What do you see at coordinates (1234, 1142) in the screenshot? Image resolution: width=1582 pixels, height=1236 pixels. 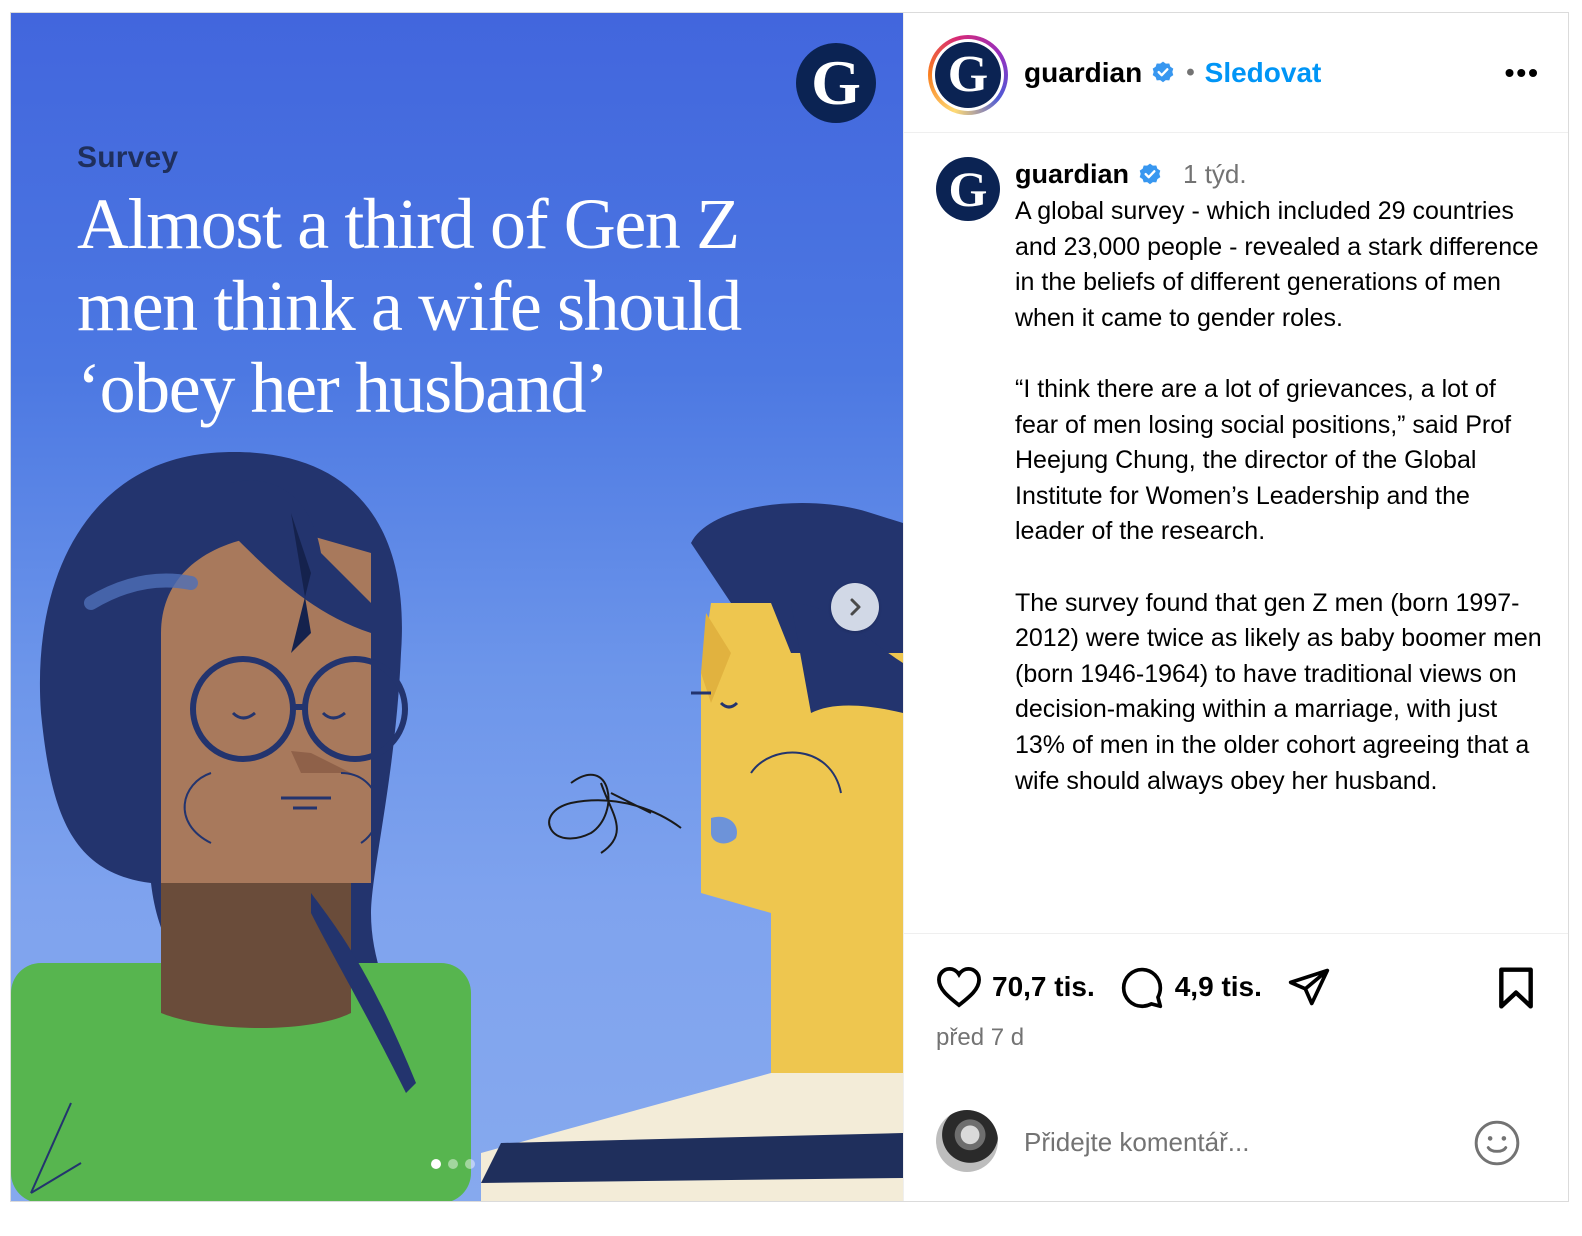 I see `comment-input` at bounding box center [1234, 1142].